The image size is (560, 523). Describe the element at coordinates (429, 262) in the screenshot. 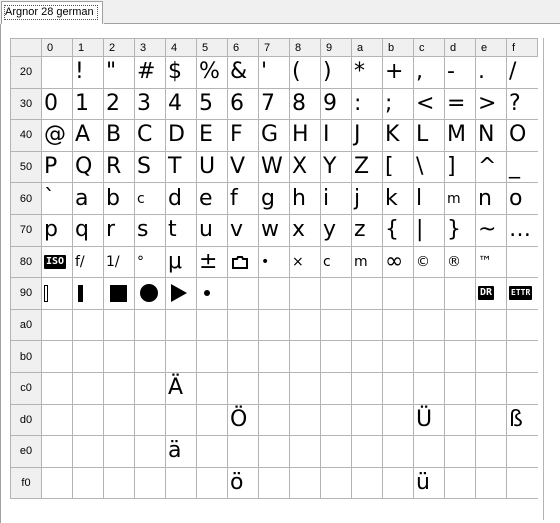

I see `glyph-cell: ©` at that location.